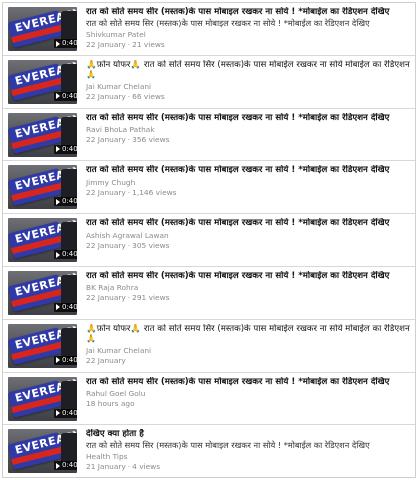  Describe the element at coordinates (151, 298) in the screenshot. I see `view-count: 291 views` at that location.